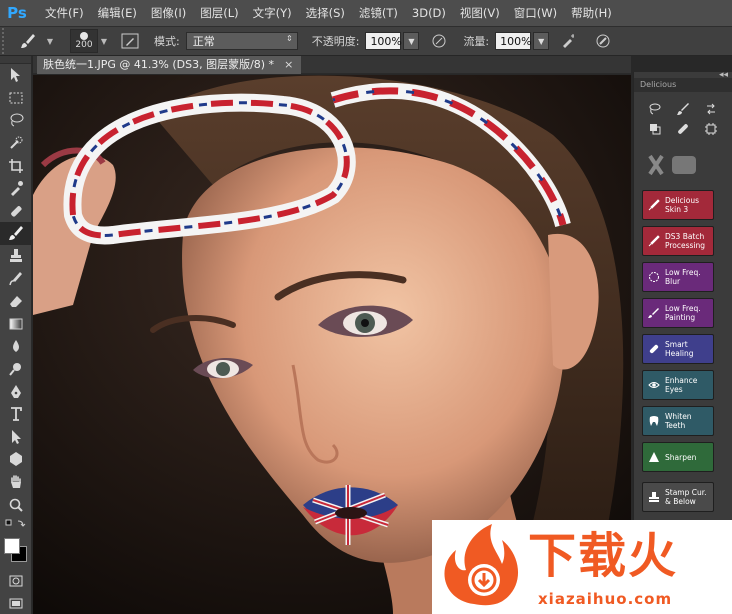 The image size is (732, 614). Describe the element at coordinates (439, 41) in the screenshot. I see `pressure-opacity-icon` at that location.